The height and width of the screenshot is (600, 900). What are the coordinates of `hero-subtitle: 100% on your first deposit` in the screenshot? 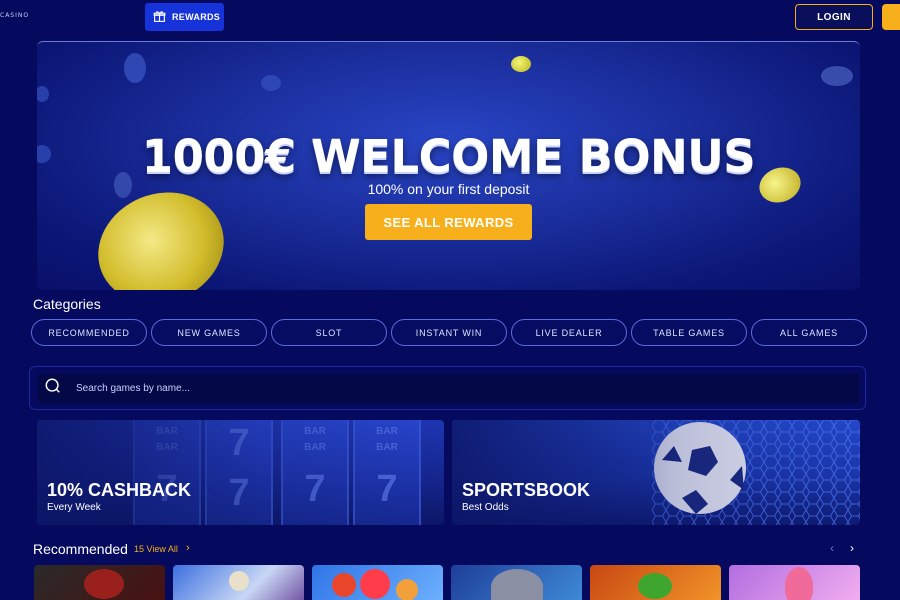 It's located at (448, 189).